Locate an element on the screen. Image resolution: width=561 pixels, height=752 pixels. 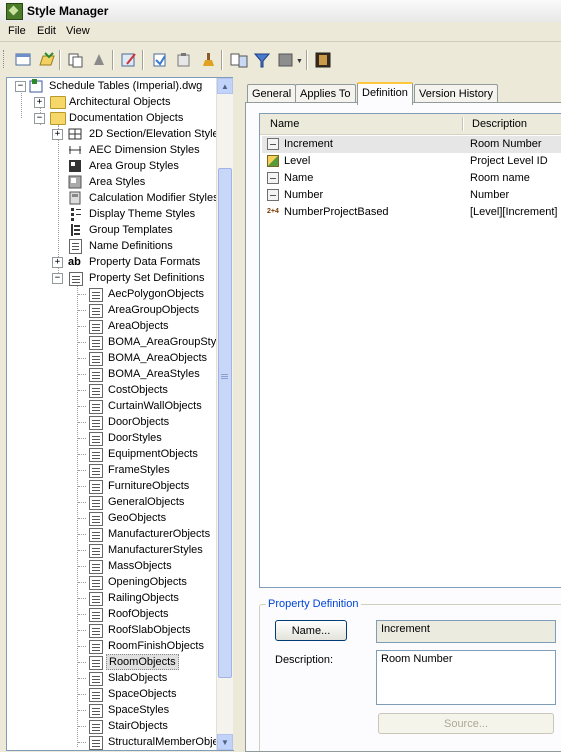
display-props-icon is located at coordinates (323, 60).